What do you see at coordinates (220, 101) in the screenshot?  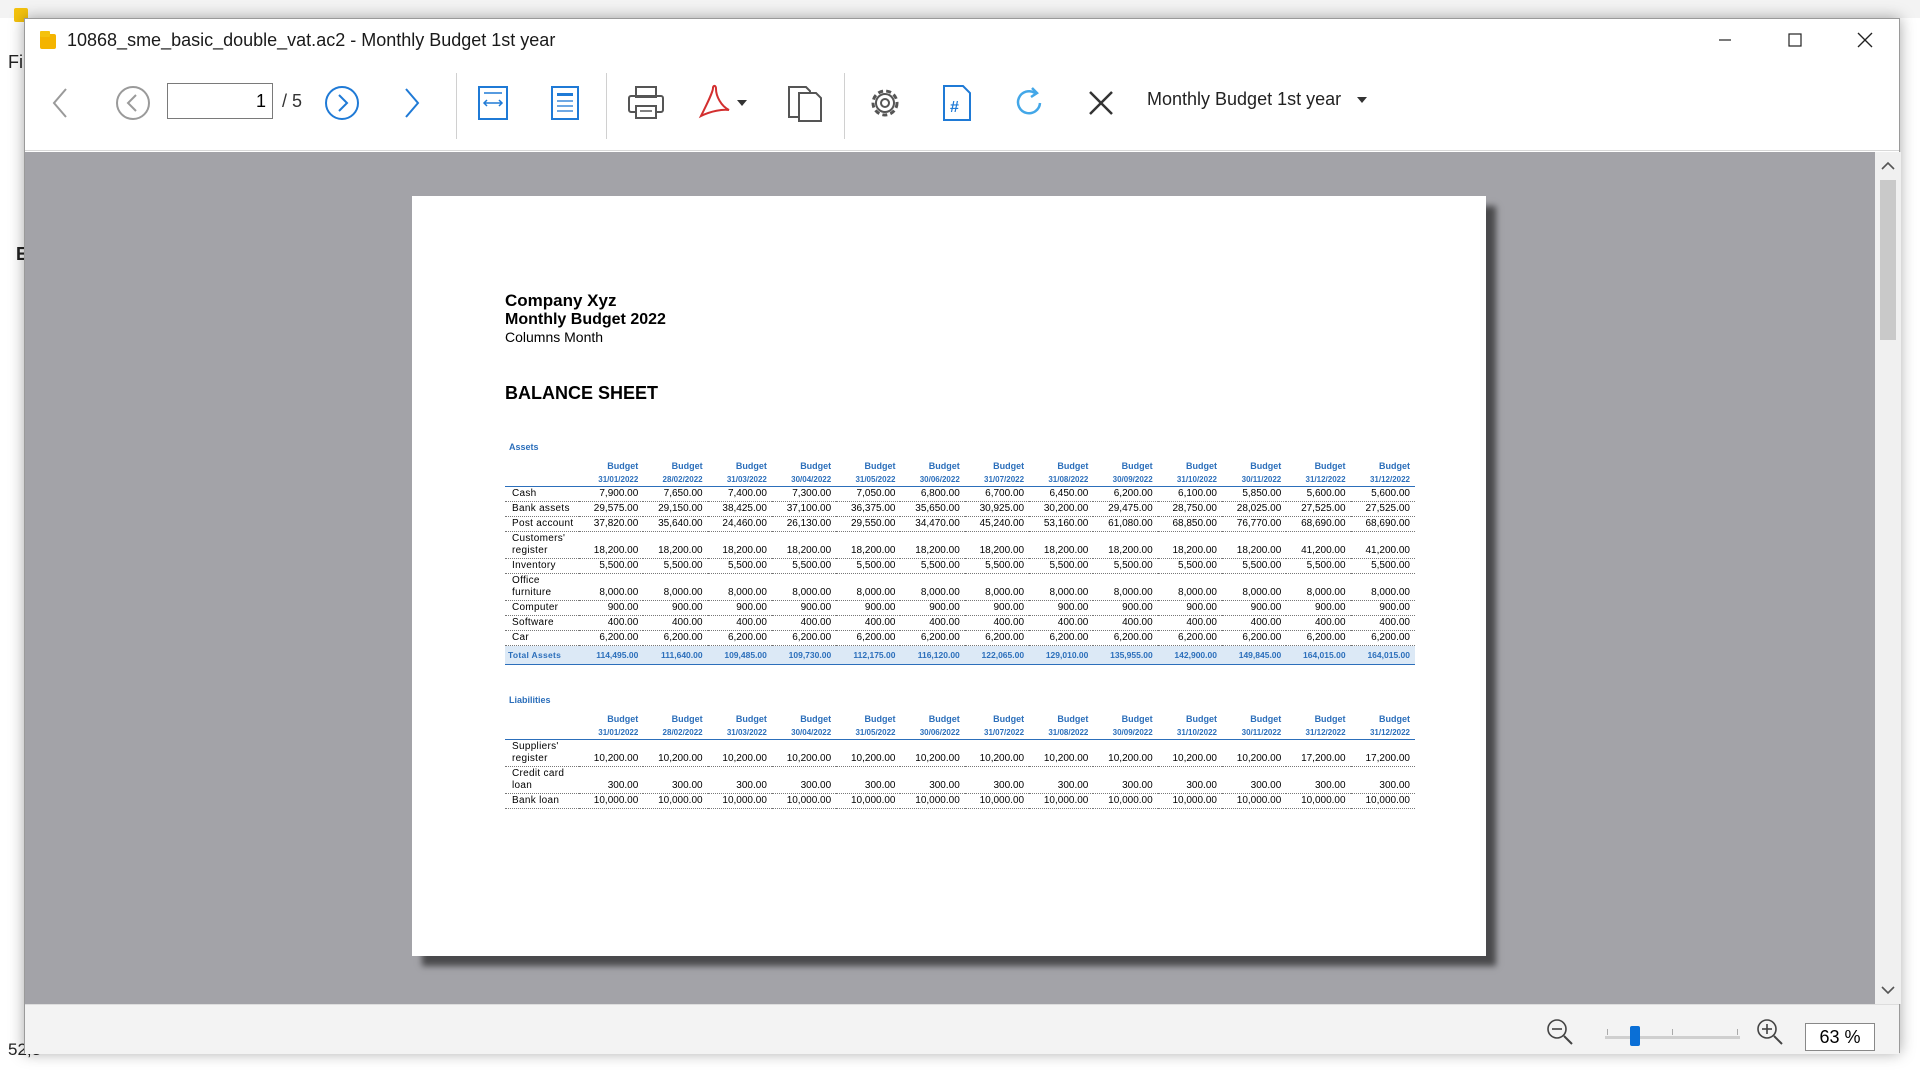 I see `page-number-input` at bounding box center [220, 101].